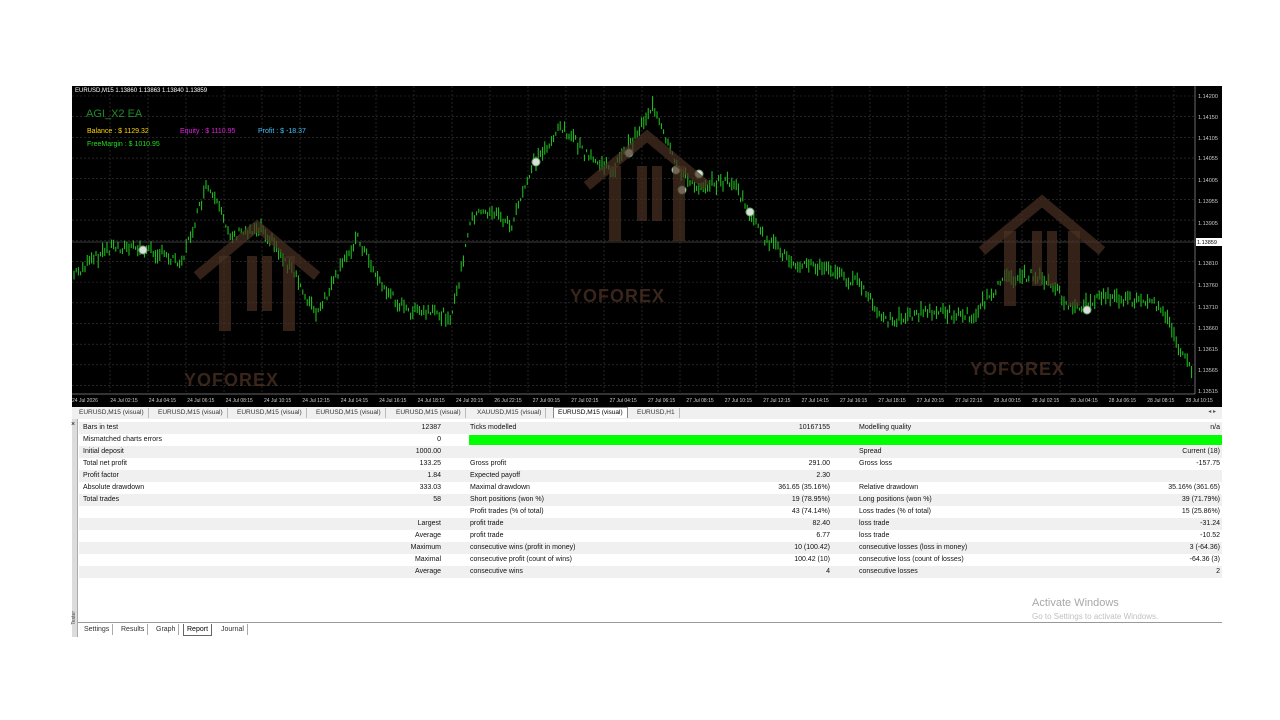 This screenshot has width=1280, height=720. I want to click on bars-in-test-value: 12387, so click(431, 427).